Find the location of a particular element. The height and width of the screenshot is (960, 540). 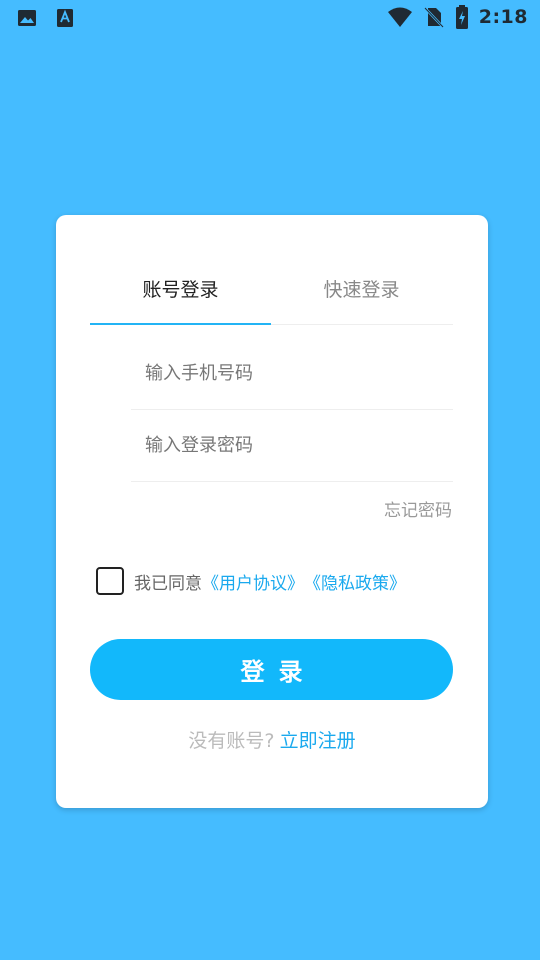

image-icon is located at coordinates (27, 18).